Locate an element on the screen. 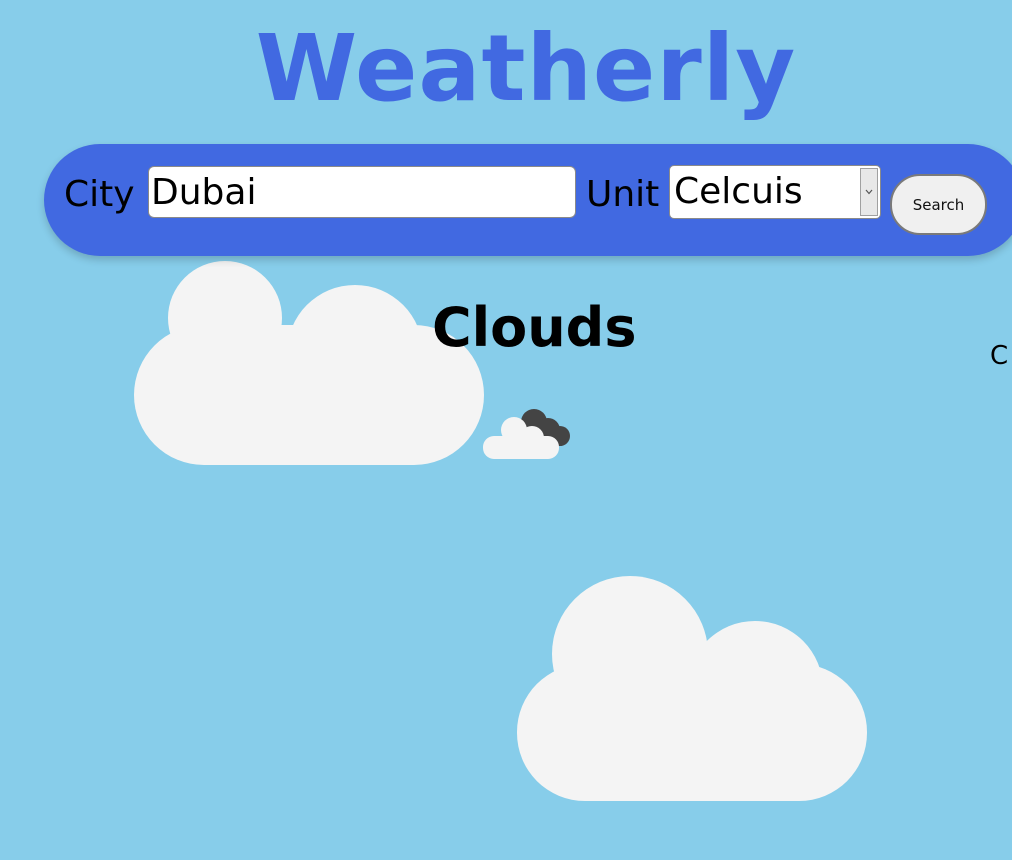  city-label: City is located at coordinates (99, 194).